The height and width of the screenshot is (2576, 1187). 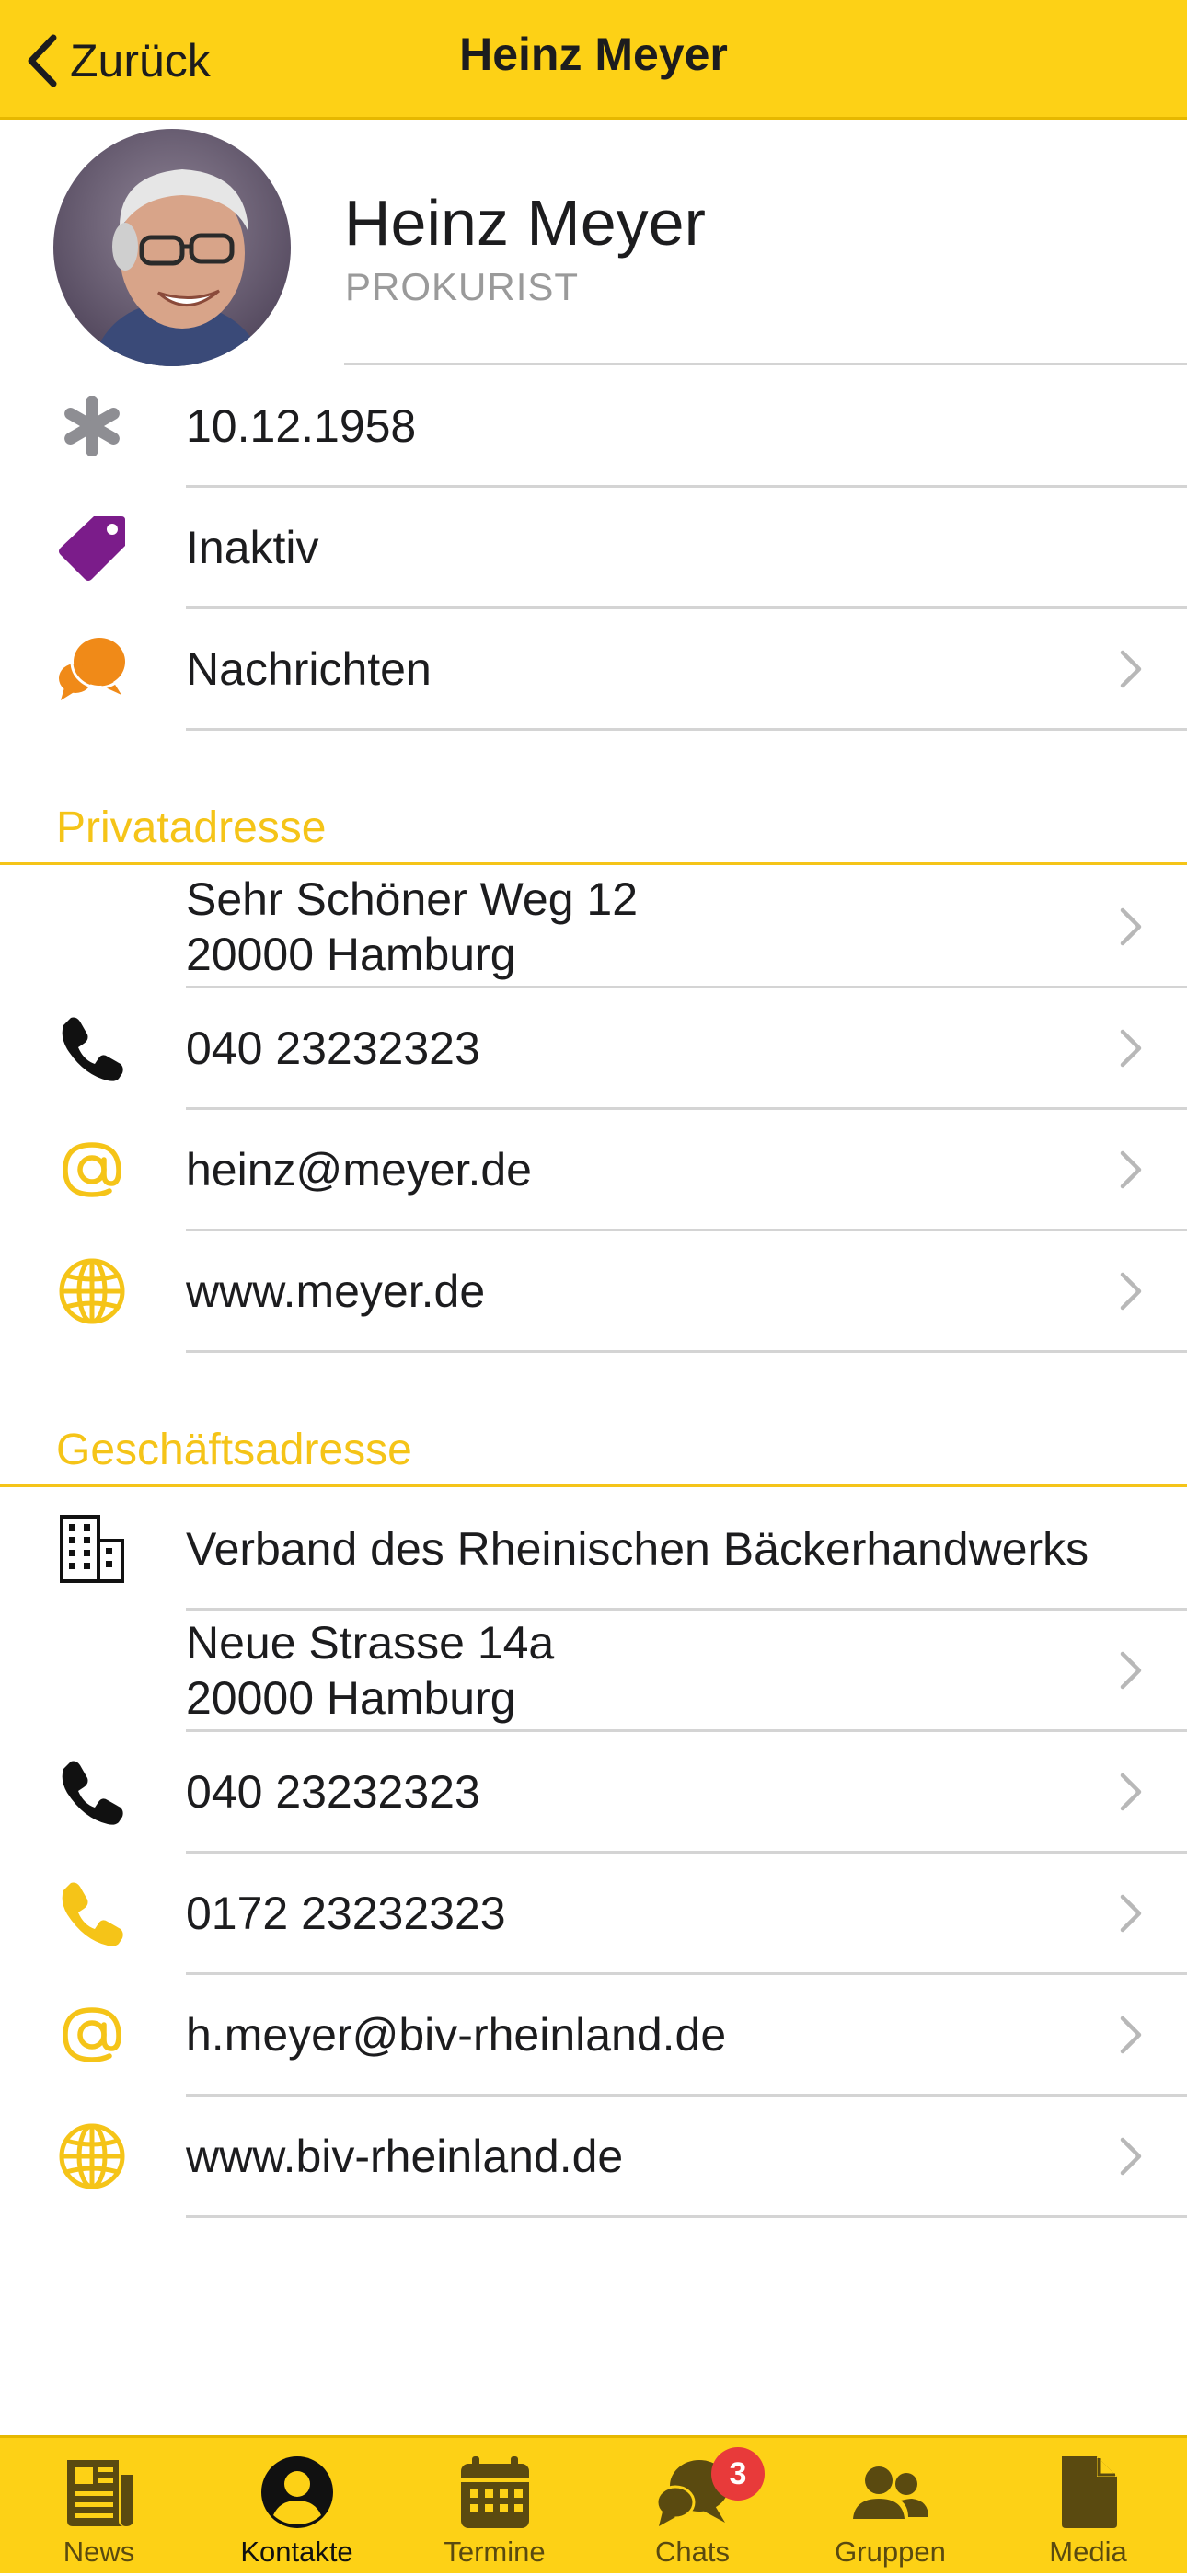 I want to click on tab-label: Termine, so click(x=495, y=2552).